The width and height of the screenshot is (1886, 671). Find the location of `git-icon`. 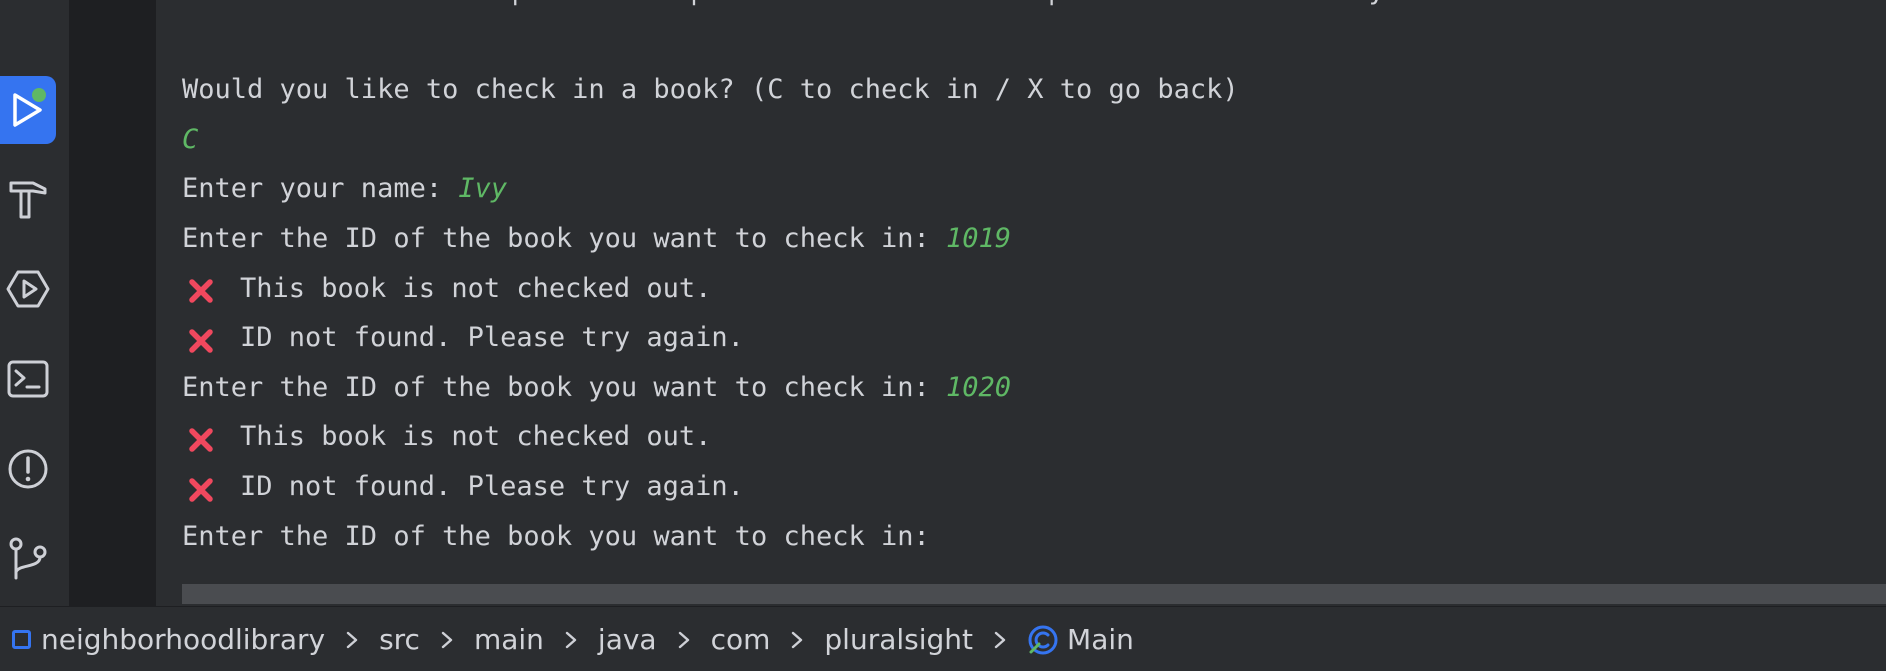

git-icon is located at coordinates (28, 558).